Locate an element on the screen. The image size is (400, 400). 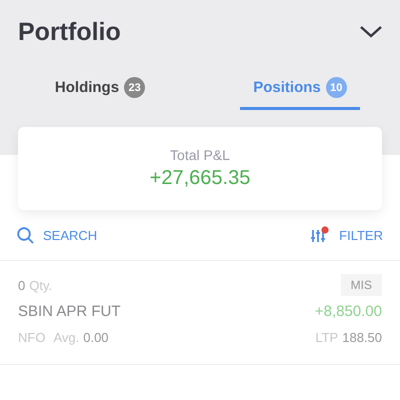
count-badge: 23 is located at coordinates (135, 87).